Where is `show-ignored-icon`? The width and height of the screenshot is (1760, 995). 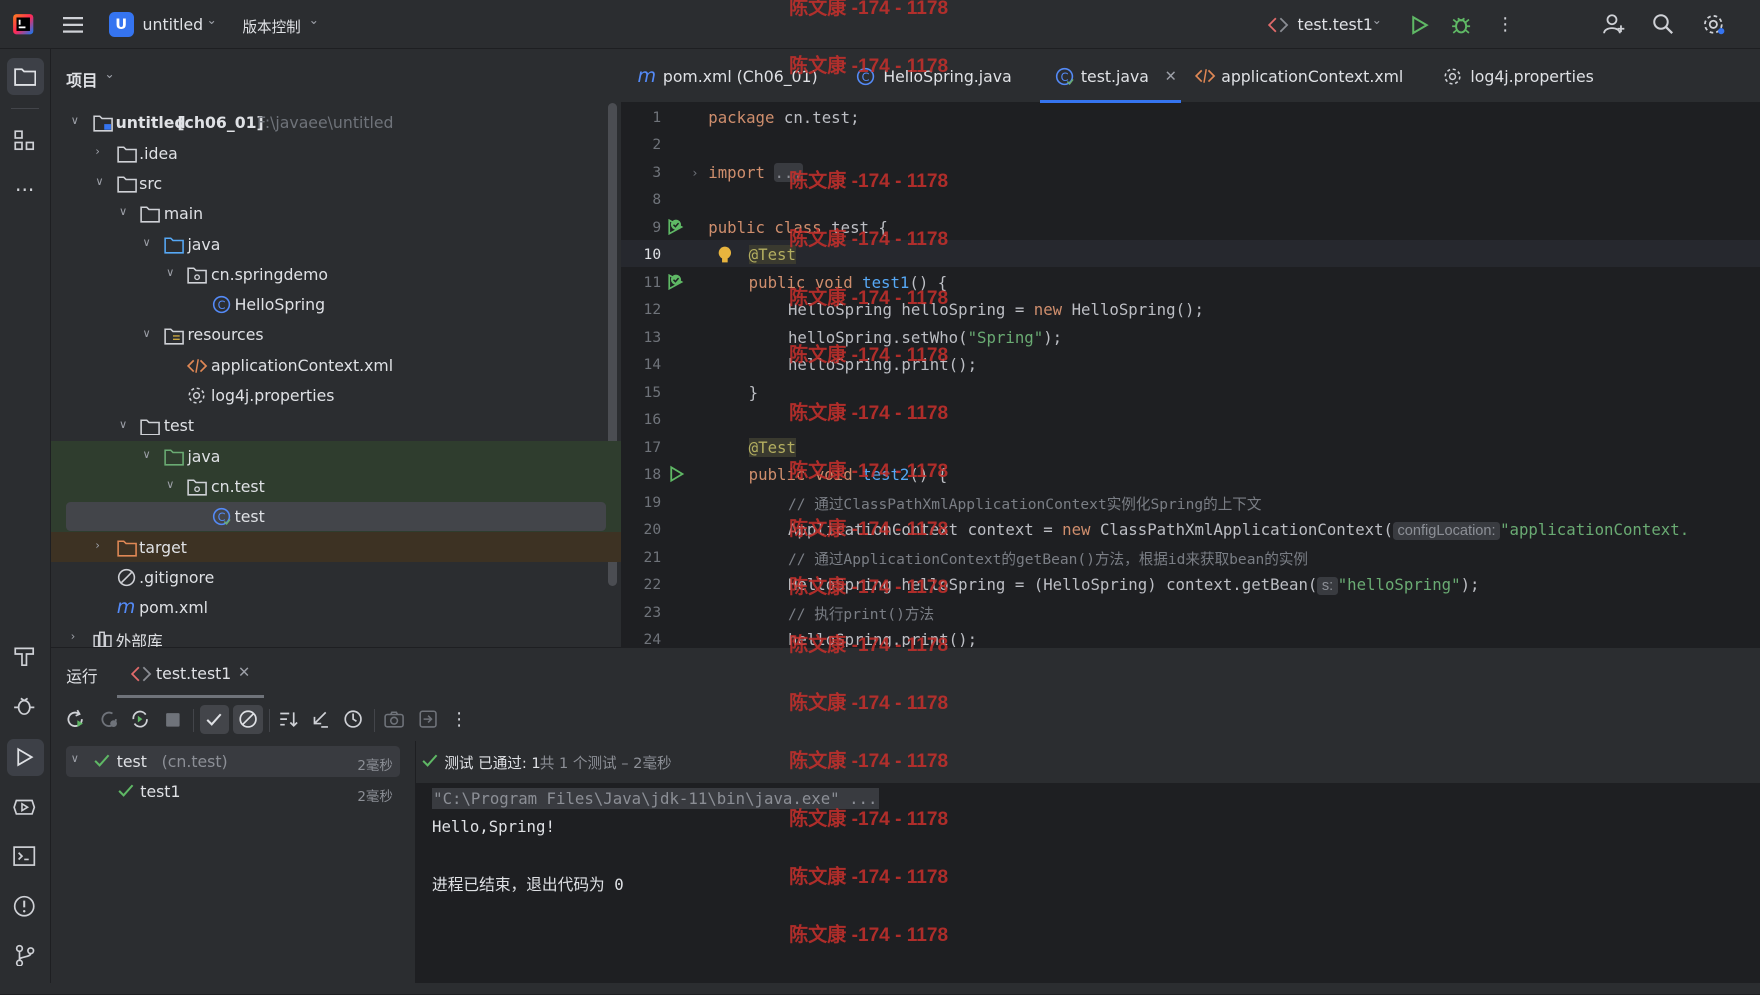
show-ignored-icon is located at coordinates (248, 719).